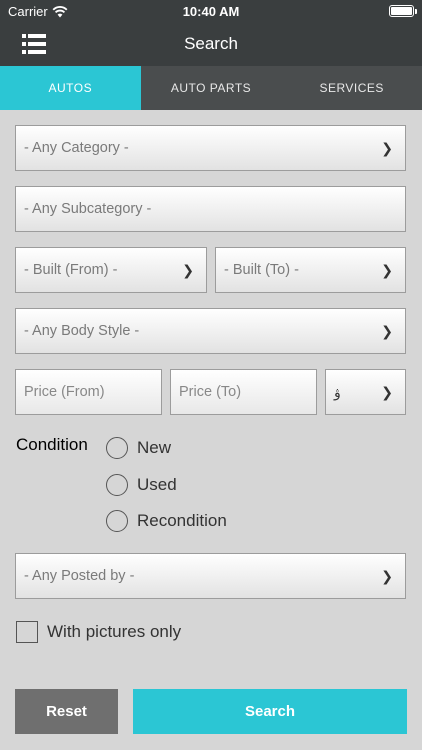 This screenshot has height=750, width=422. Describe the element at coordinates (337, 392) in the screenshot. I see `currency-value: ۋ` at that location.